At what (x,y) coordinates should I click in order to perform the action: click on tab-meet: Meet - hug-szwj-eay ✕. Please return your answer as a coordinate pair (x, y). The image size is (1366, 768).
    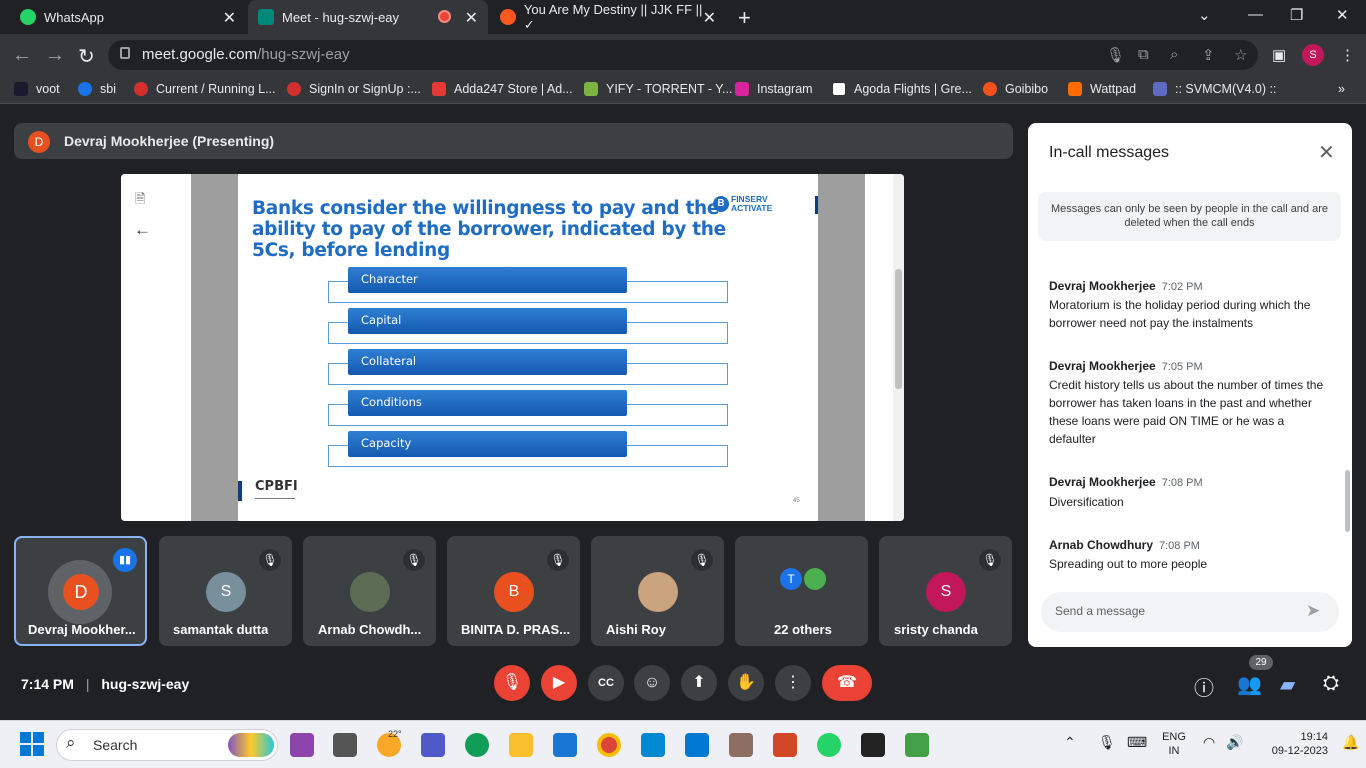
    Looking at the image, I should click on (368, 17).